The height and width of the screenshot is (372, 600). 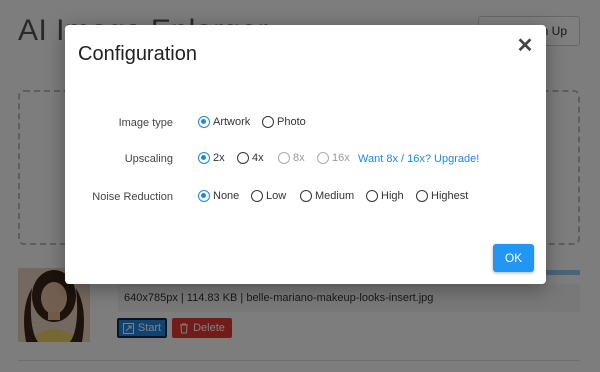 What do you see at coordinates (219, 158) in the screenshot?
I see `option-label: 2x` at bounding box center [219, 158].